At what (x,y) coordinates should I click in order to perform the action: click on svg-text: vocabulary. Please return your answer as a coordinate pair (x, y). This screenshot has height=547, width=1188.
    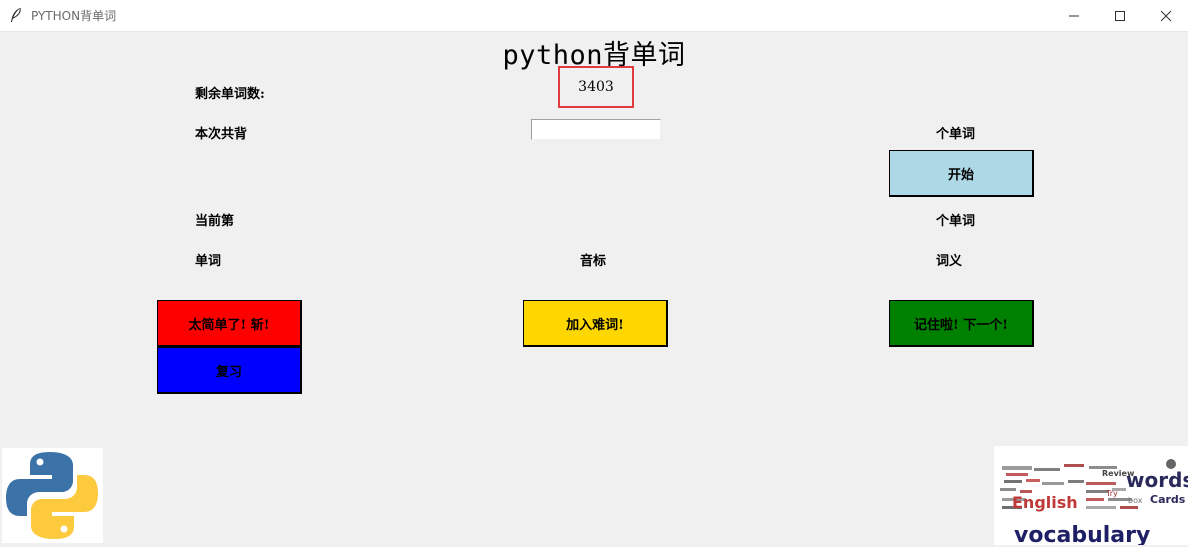
    Looking at the image, I should click on (1082, 534).